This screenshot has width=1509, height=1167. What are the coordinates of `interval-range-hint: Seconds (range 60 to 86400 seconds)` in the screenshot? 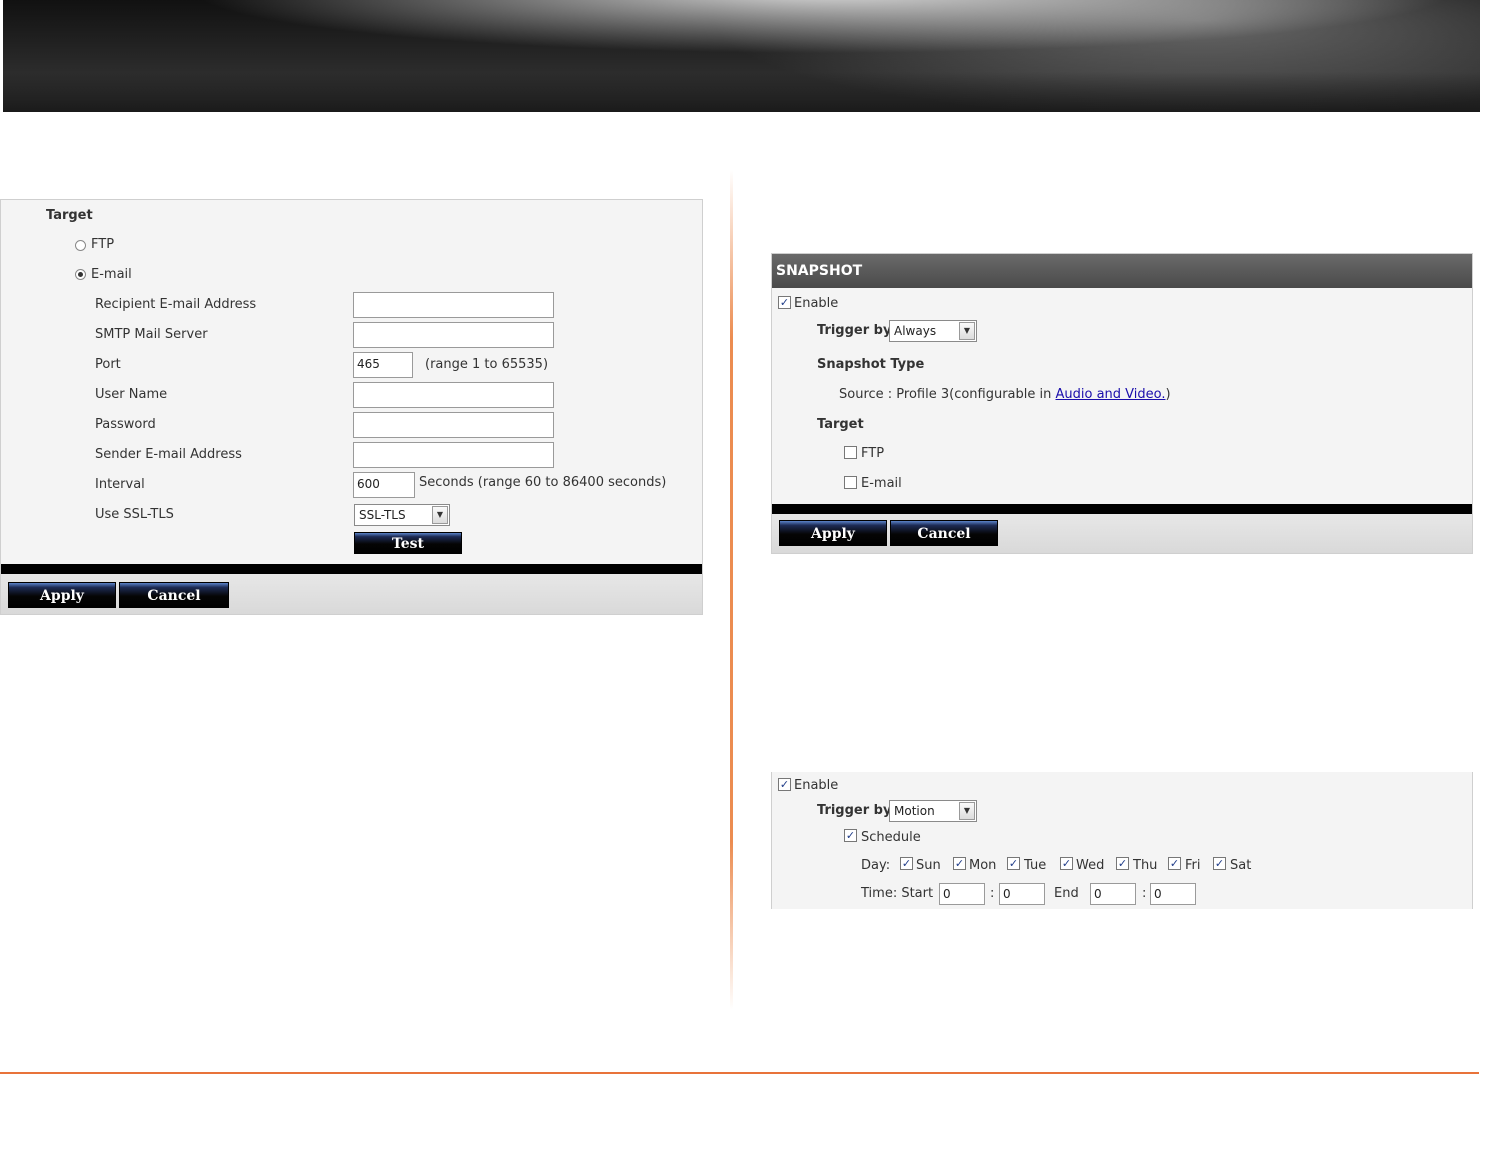 It's located at (543, 482).